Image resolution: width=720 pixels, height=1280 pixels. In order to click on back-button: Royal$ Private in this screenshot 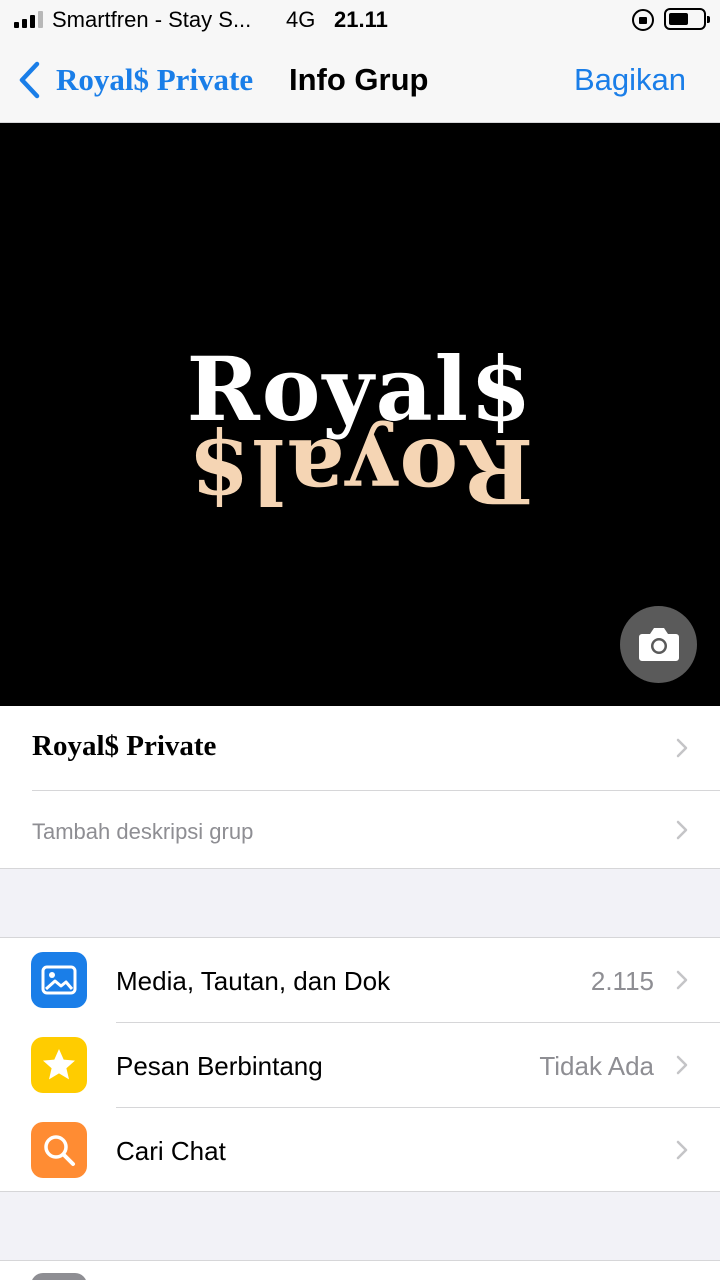, I will do `click(154, 80)`.